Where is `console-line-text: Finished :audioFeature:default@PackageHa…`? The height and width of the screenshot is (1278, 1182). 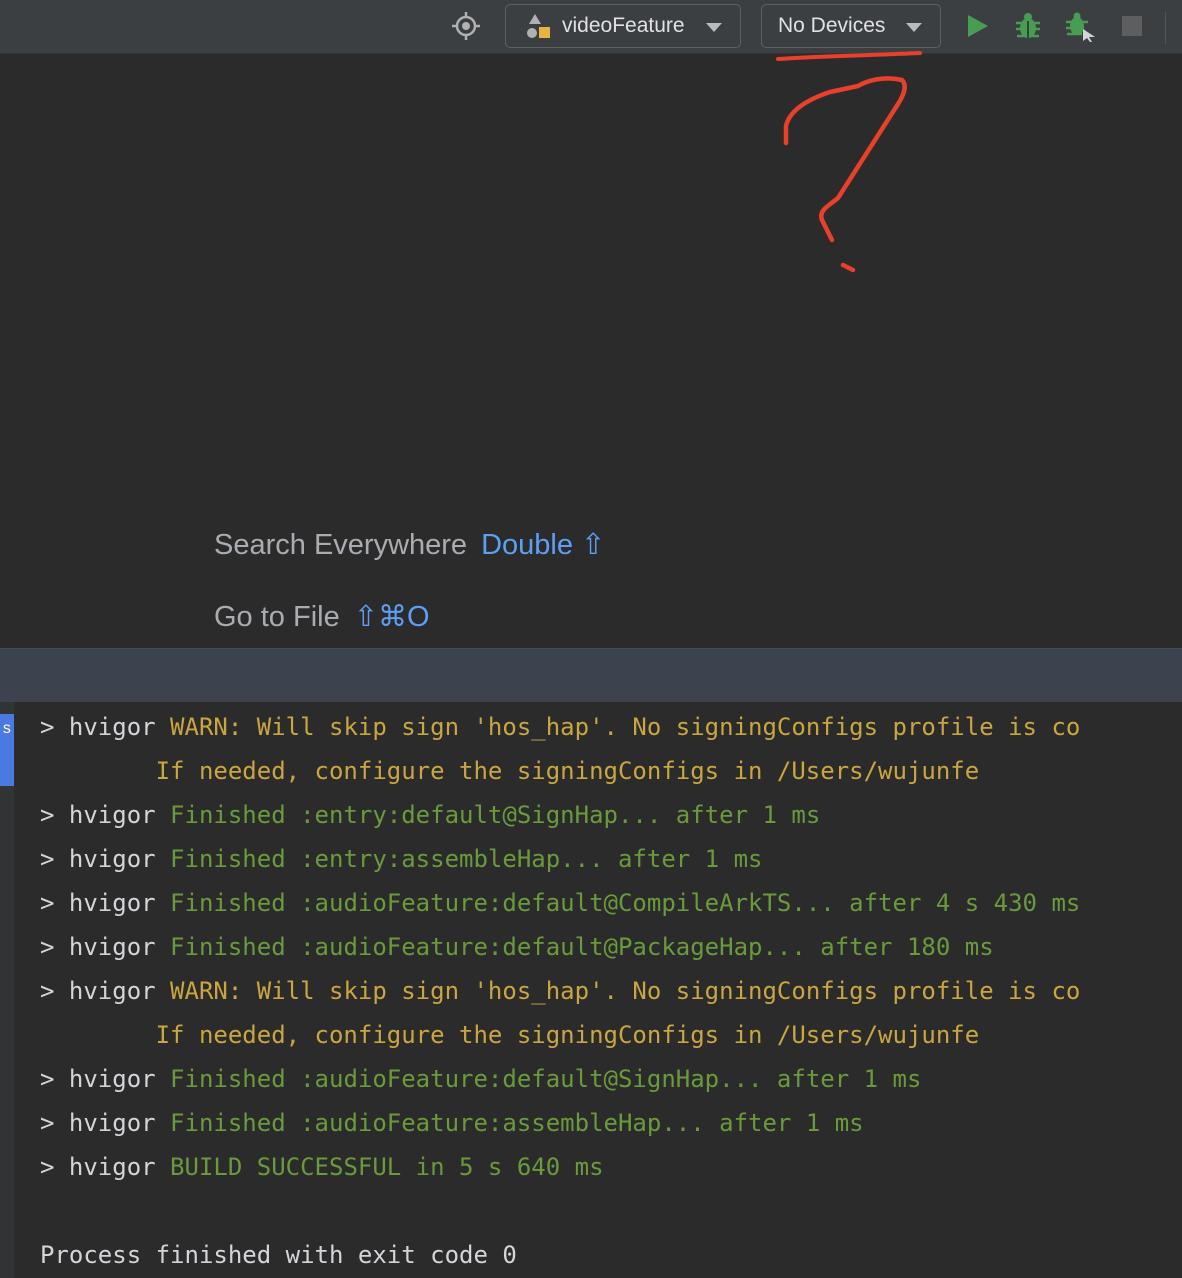 console-line-text: Finished :audioFeature:default@PackageHa… is located at coordinates (582, 947).